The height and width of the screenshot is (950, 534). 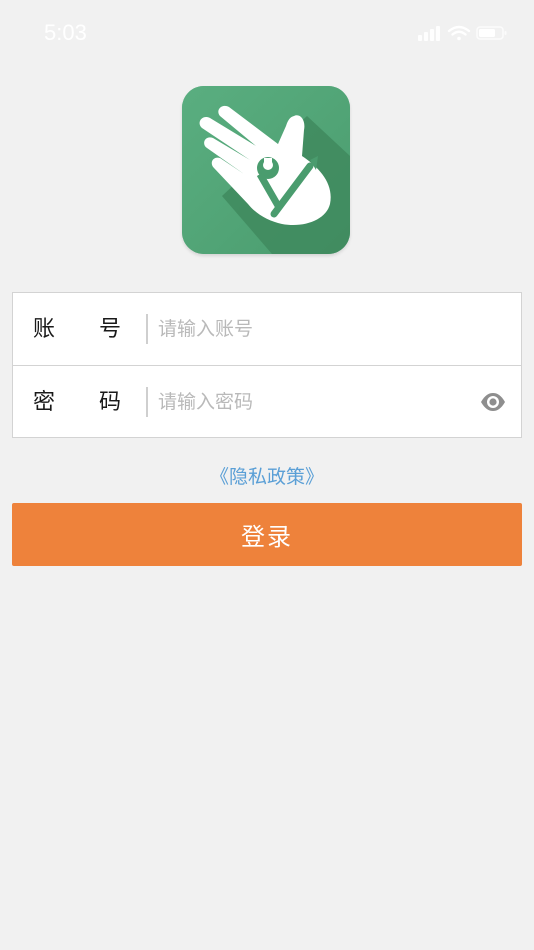 What do you see at coordinates (308, 402) in the screenshot?
I see `password-input` at bounding box center [308, 402].